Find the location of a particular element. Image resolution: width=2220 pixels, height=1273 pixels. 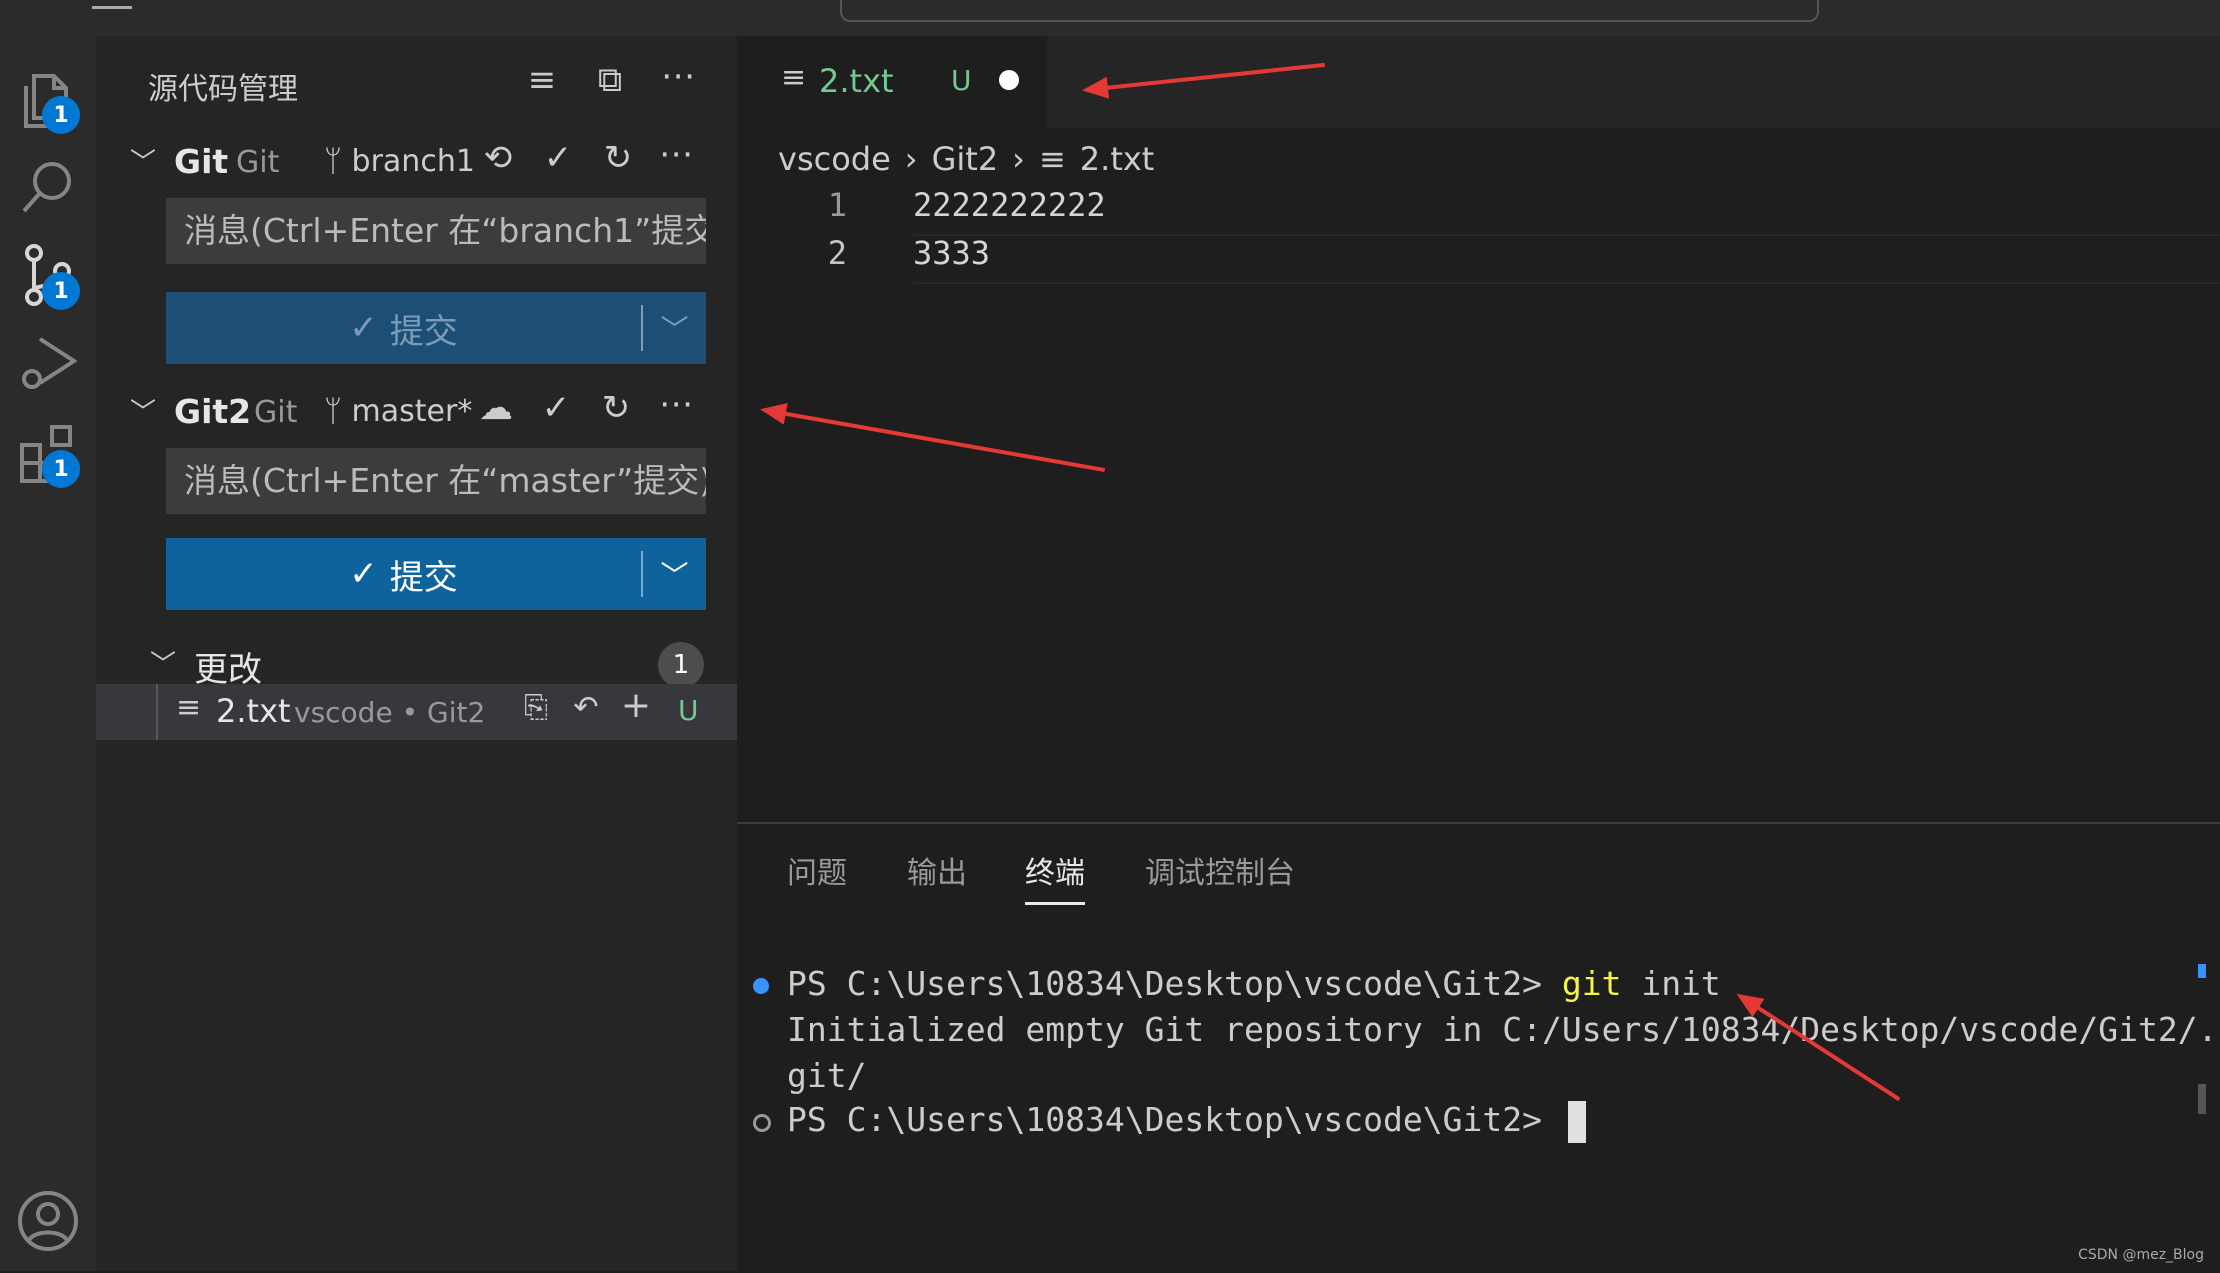

commit-label: 提交 is located at coordinates (423, 577).